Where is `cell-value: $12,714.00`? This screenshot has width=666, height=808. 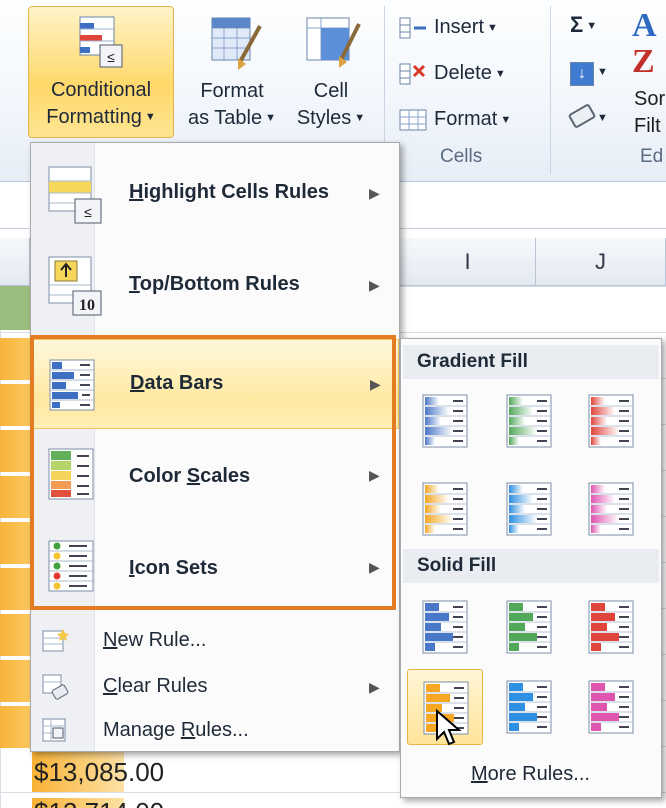 cell-value: $12,714.00 is located at coordinates (99, 798).